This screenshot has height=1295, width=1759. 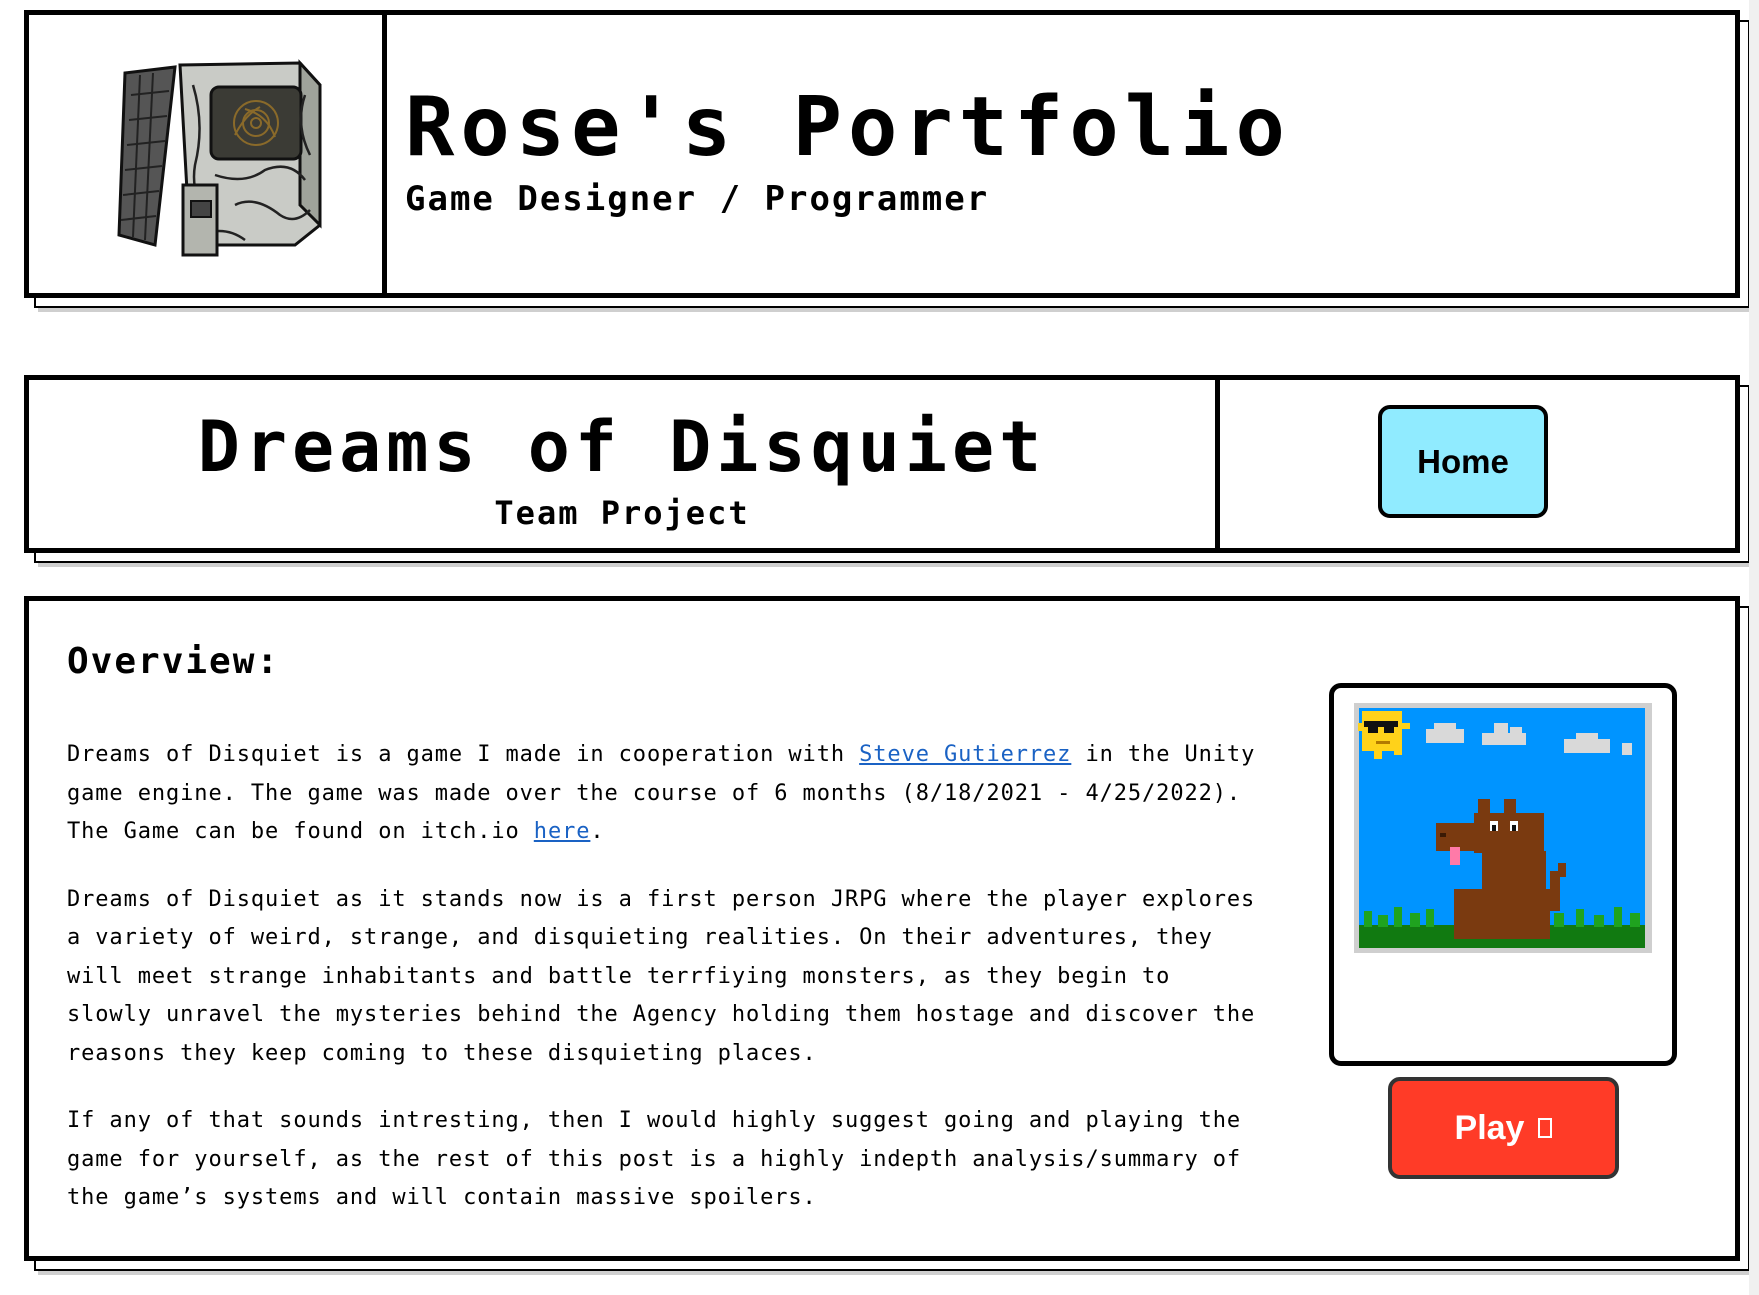 I want to click on play-label: Play, so click(x=1489, y=1127).